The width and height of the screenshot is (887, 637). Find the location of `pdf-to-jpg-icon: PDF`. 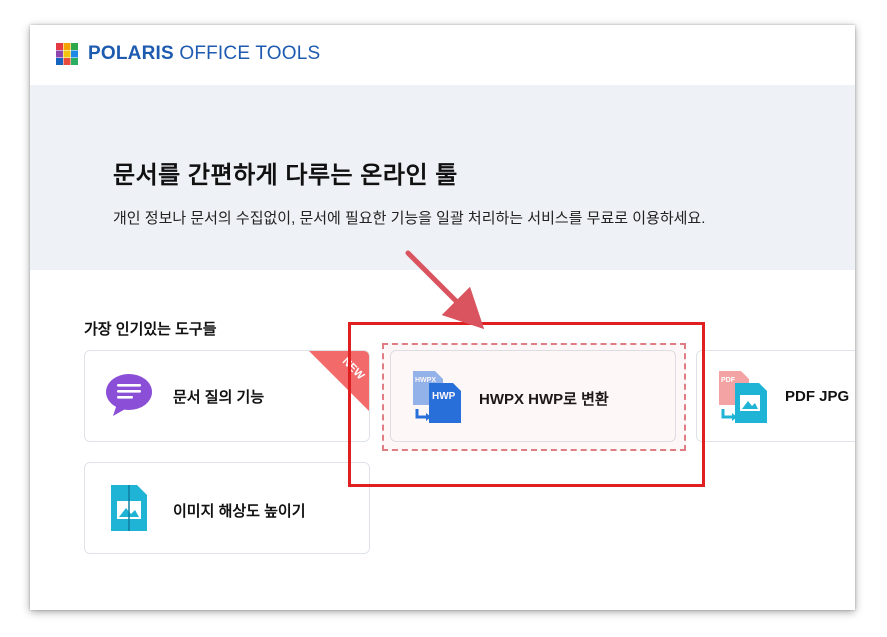

pdf-to-jpg-icon: PDF is located at coordinates (743, 397).